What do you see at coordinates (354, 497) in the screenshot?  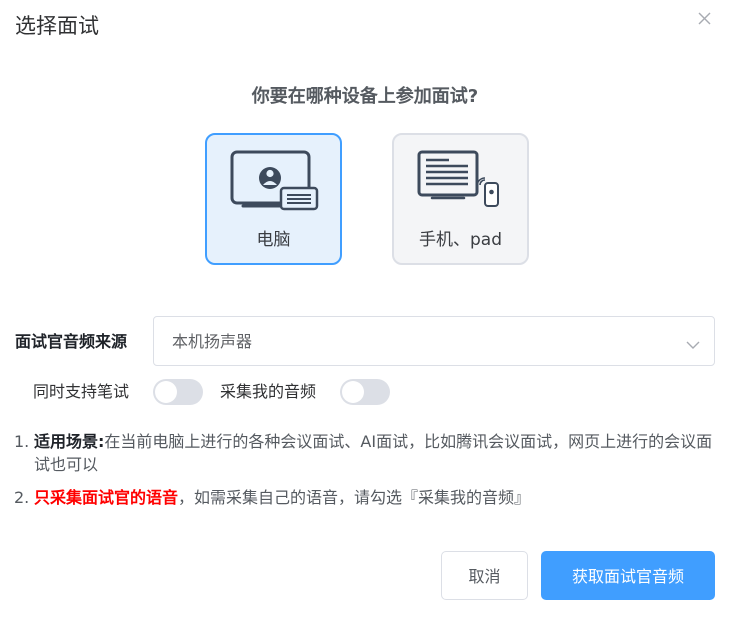 I see `note-text: ，如需采集自己的语音，请勾选『采集我的音频』` at bounding box center [354, 497].